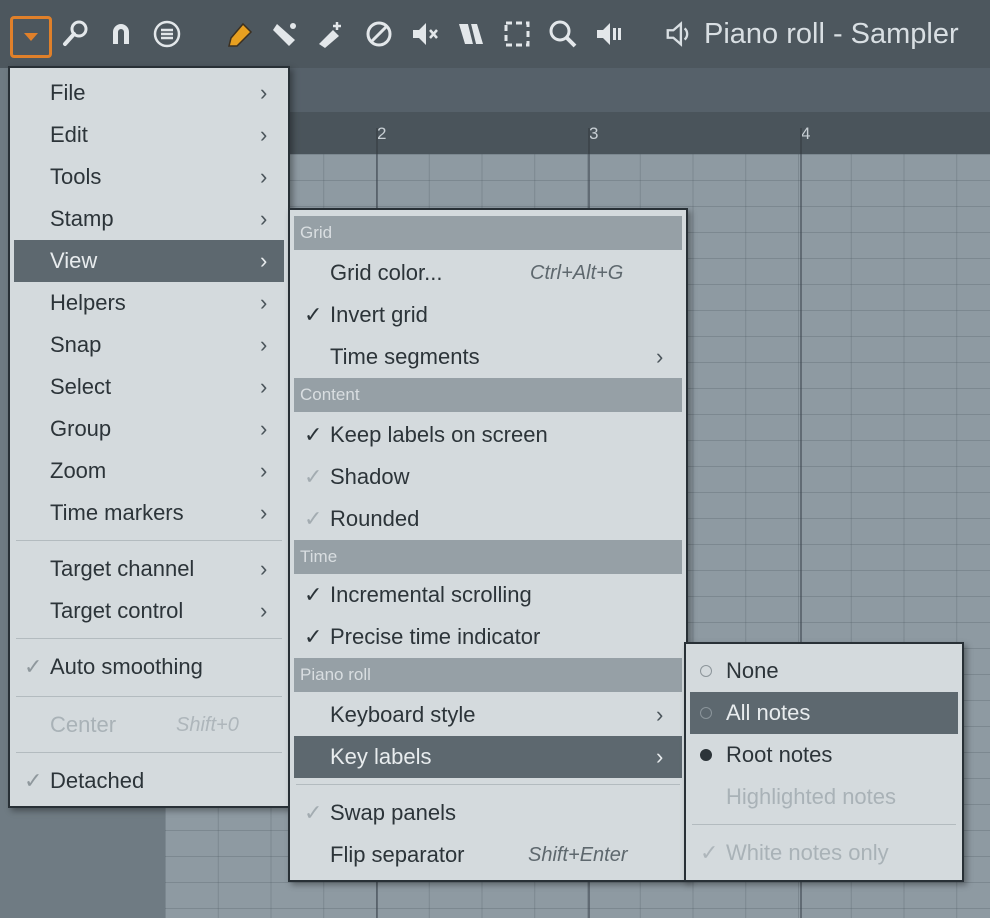  Describe the element at coordinates (609, 34) in the screenshot. I see `playback-icon` at that location.